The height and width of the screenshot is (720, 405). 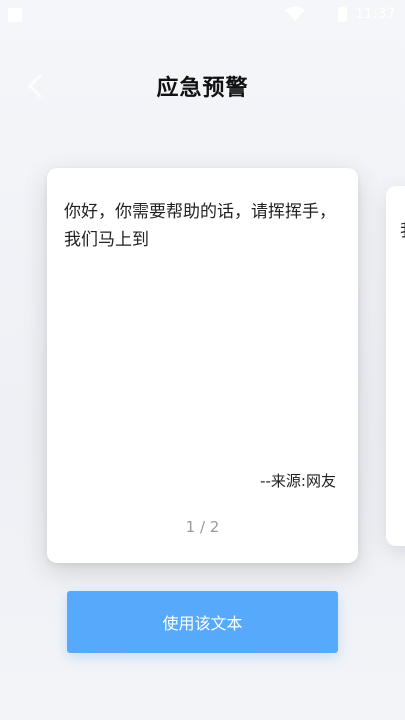 I want to click on use-text-button: 使用该文本, so click(x=202, y=622).